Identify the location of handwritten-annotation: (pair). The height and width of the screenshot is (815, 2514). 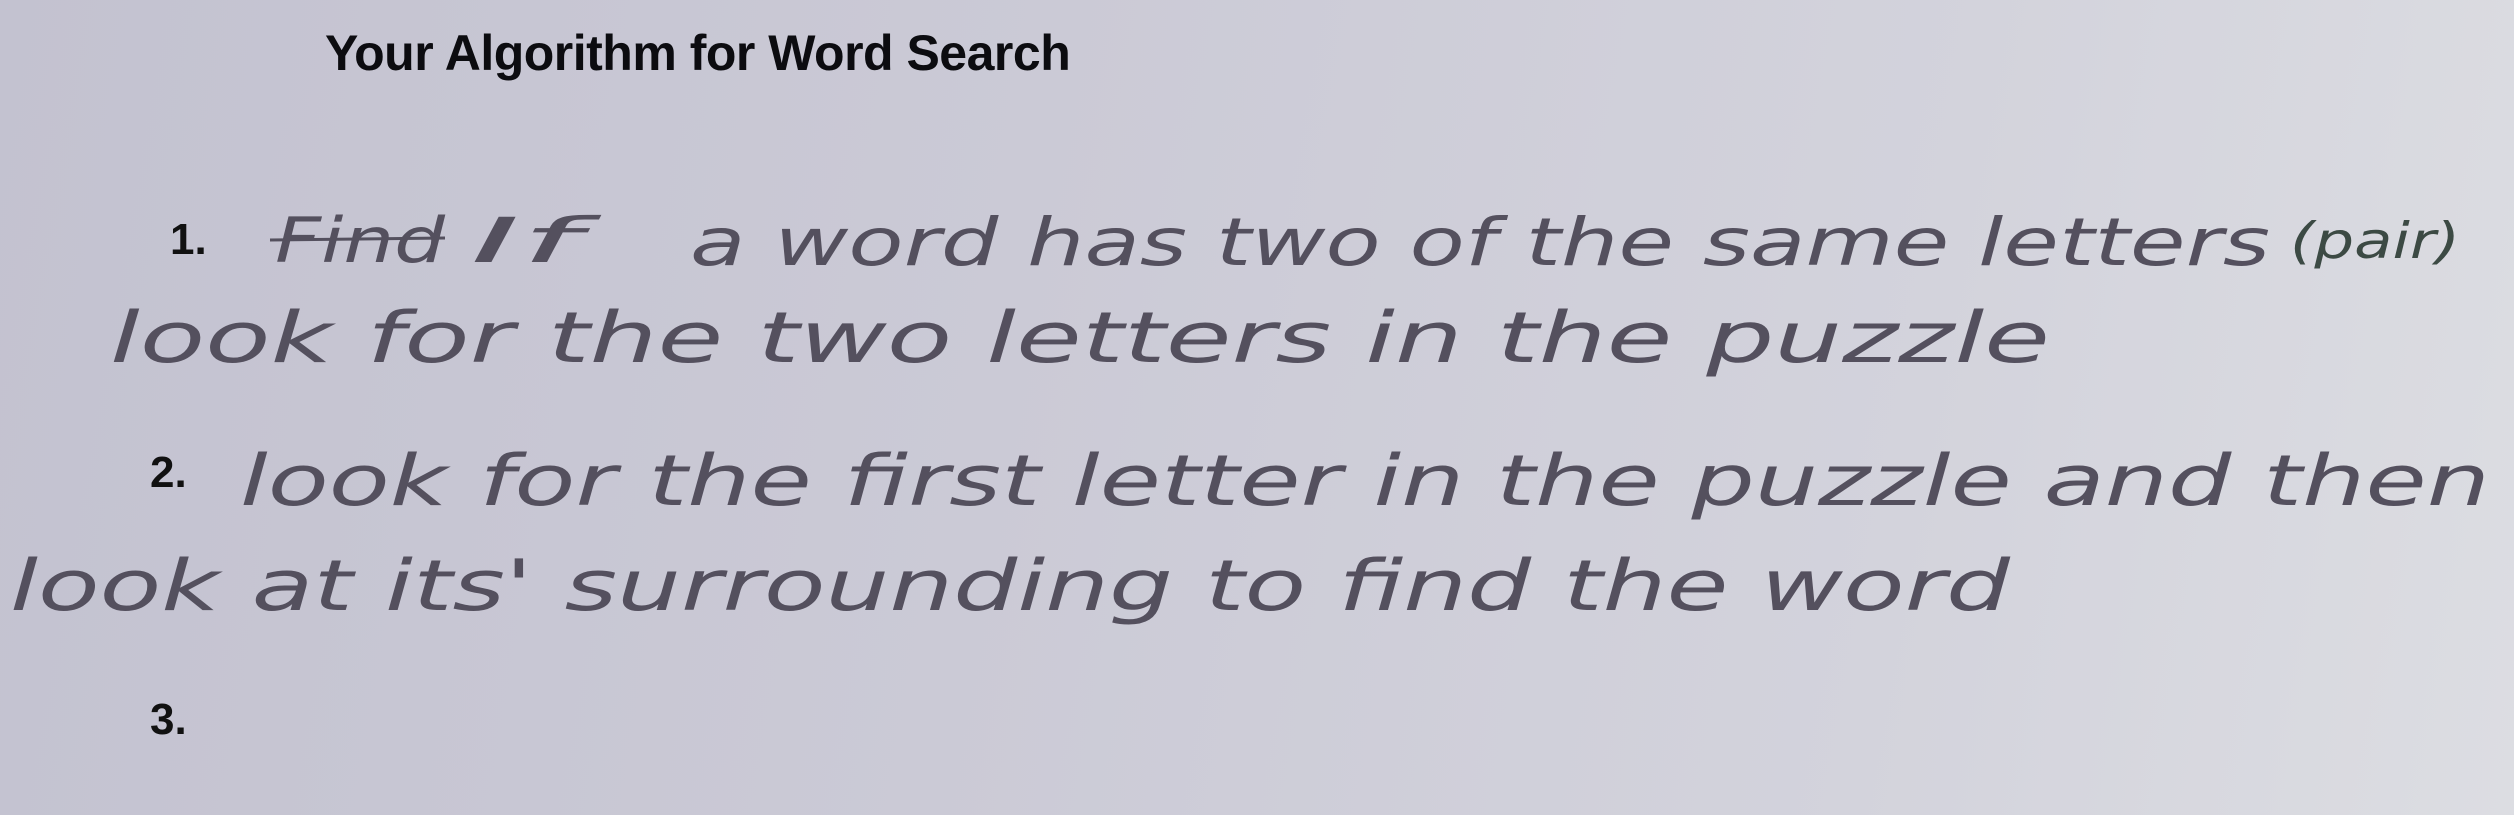
(2375, 241).